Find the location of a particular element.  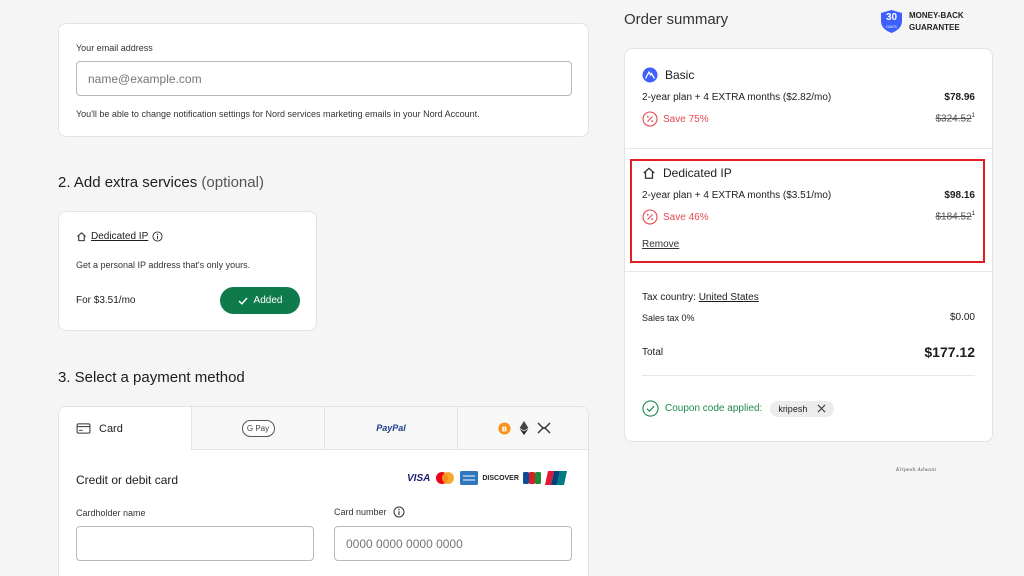

tax-country-label: Tax country: is located at coordinates (669, 297).